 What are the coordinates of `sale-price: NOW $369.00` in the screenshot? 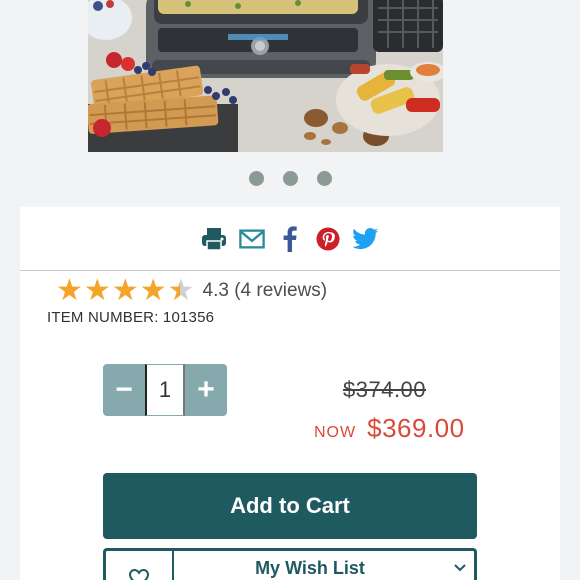 It's located at (389, 428).